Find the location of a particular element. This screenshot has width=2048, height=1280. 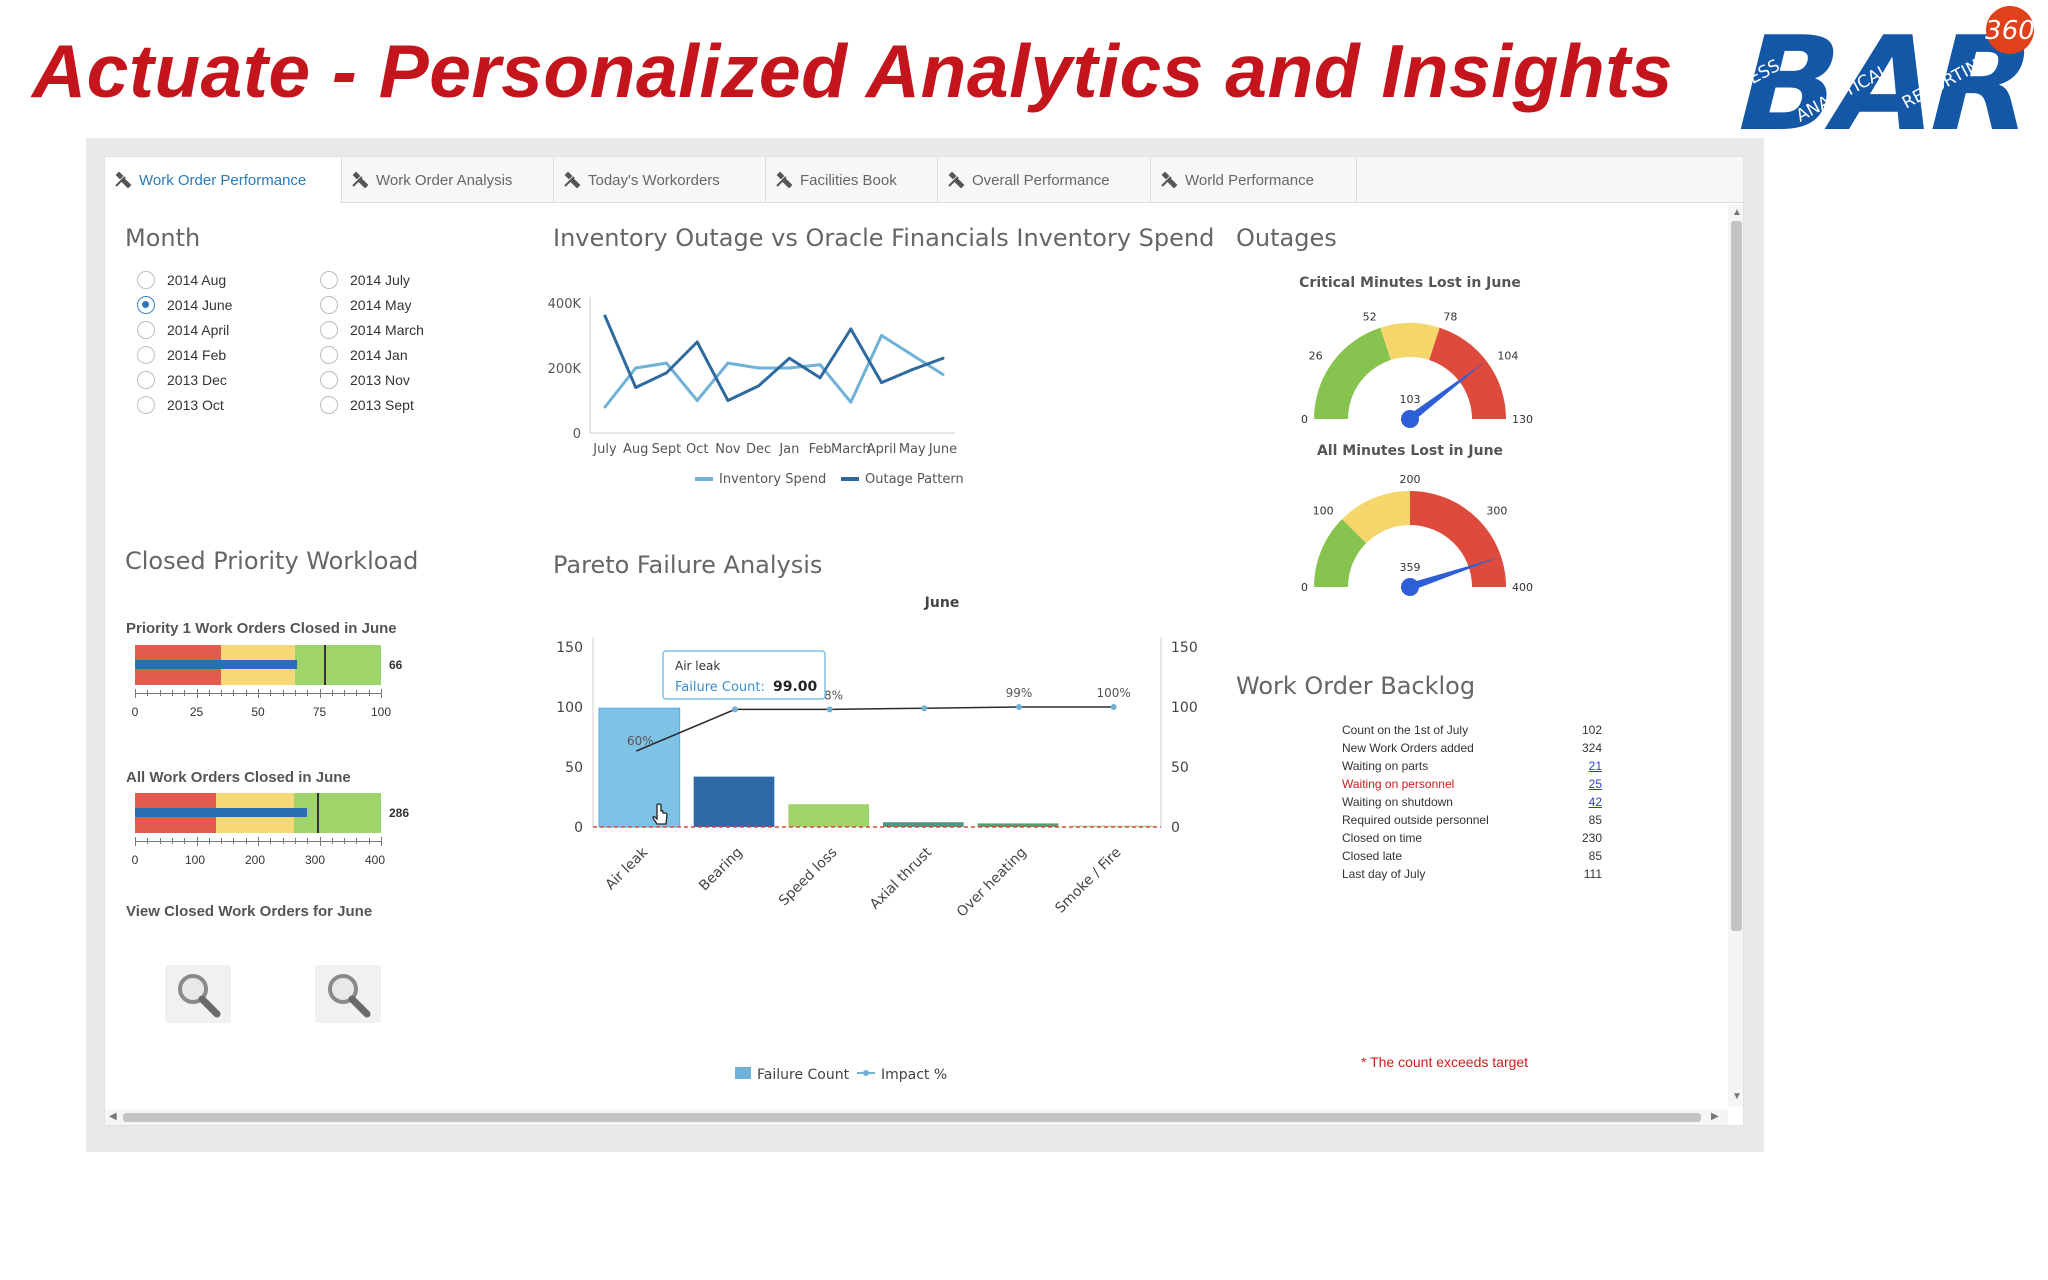

month-option-2014-june: 2014 June is located at coordinates (184, 305).